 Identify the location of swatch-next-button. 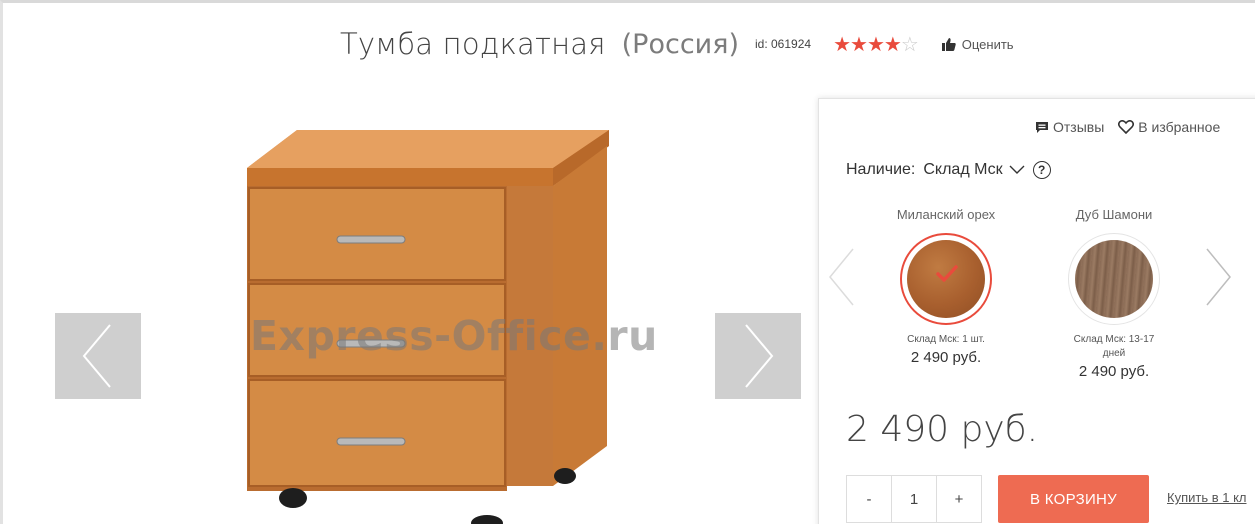
(1218, 279).